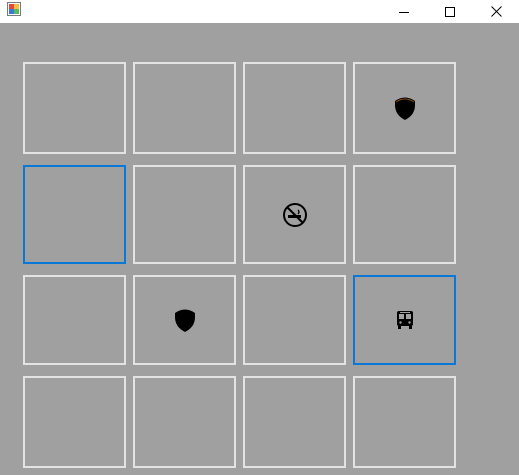  Describe the element at coordinates (184, 214) in the screenshot. I see `tile-r2-c2` at that location.